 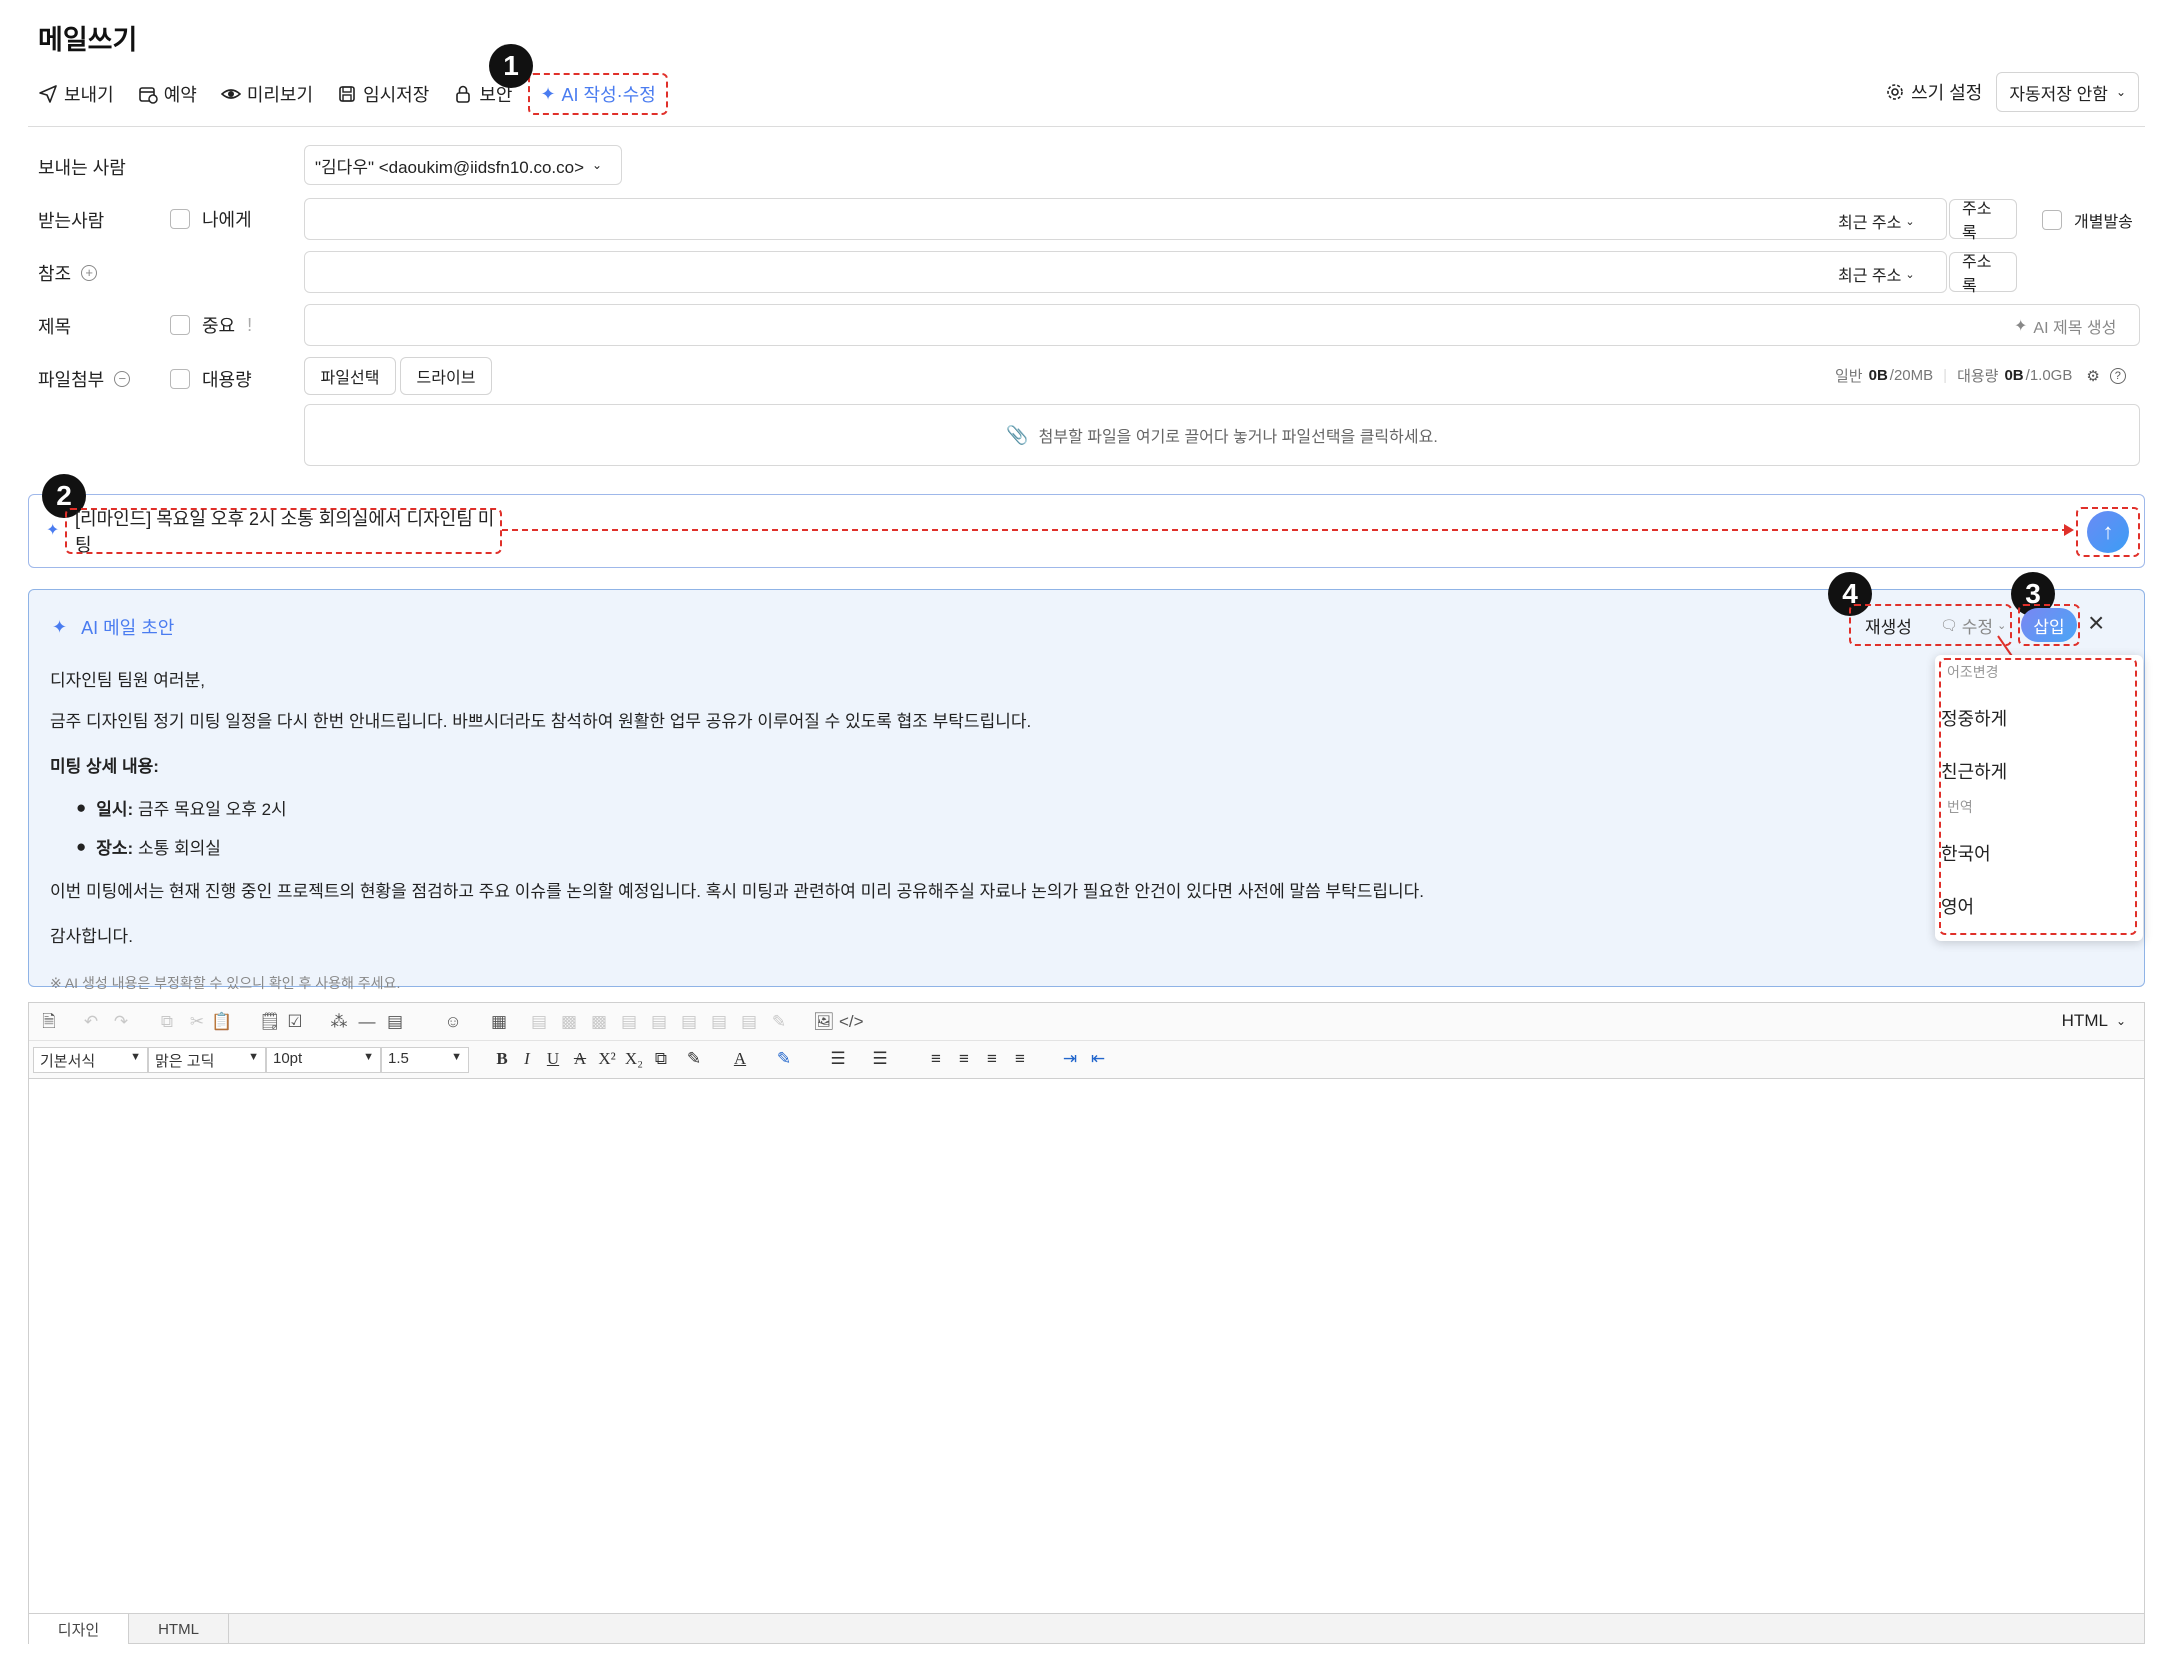 I want to click on align-left-icon: ≡, so click(x=936, y=1059).